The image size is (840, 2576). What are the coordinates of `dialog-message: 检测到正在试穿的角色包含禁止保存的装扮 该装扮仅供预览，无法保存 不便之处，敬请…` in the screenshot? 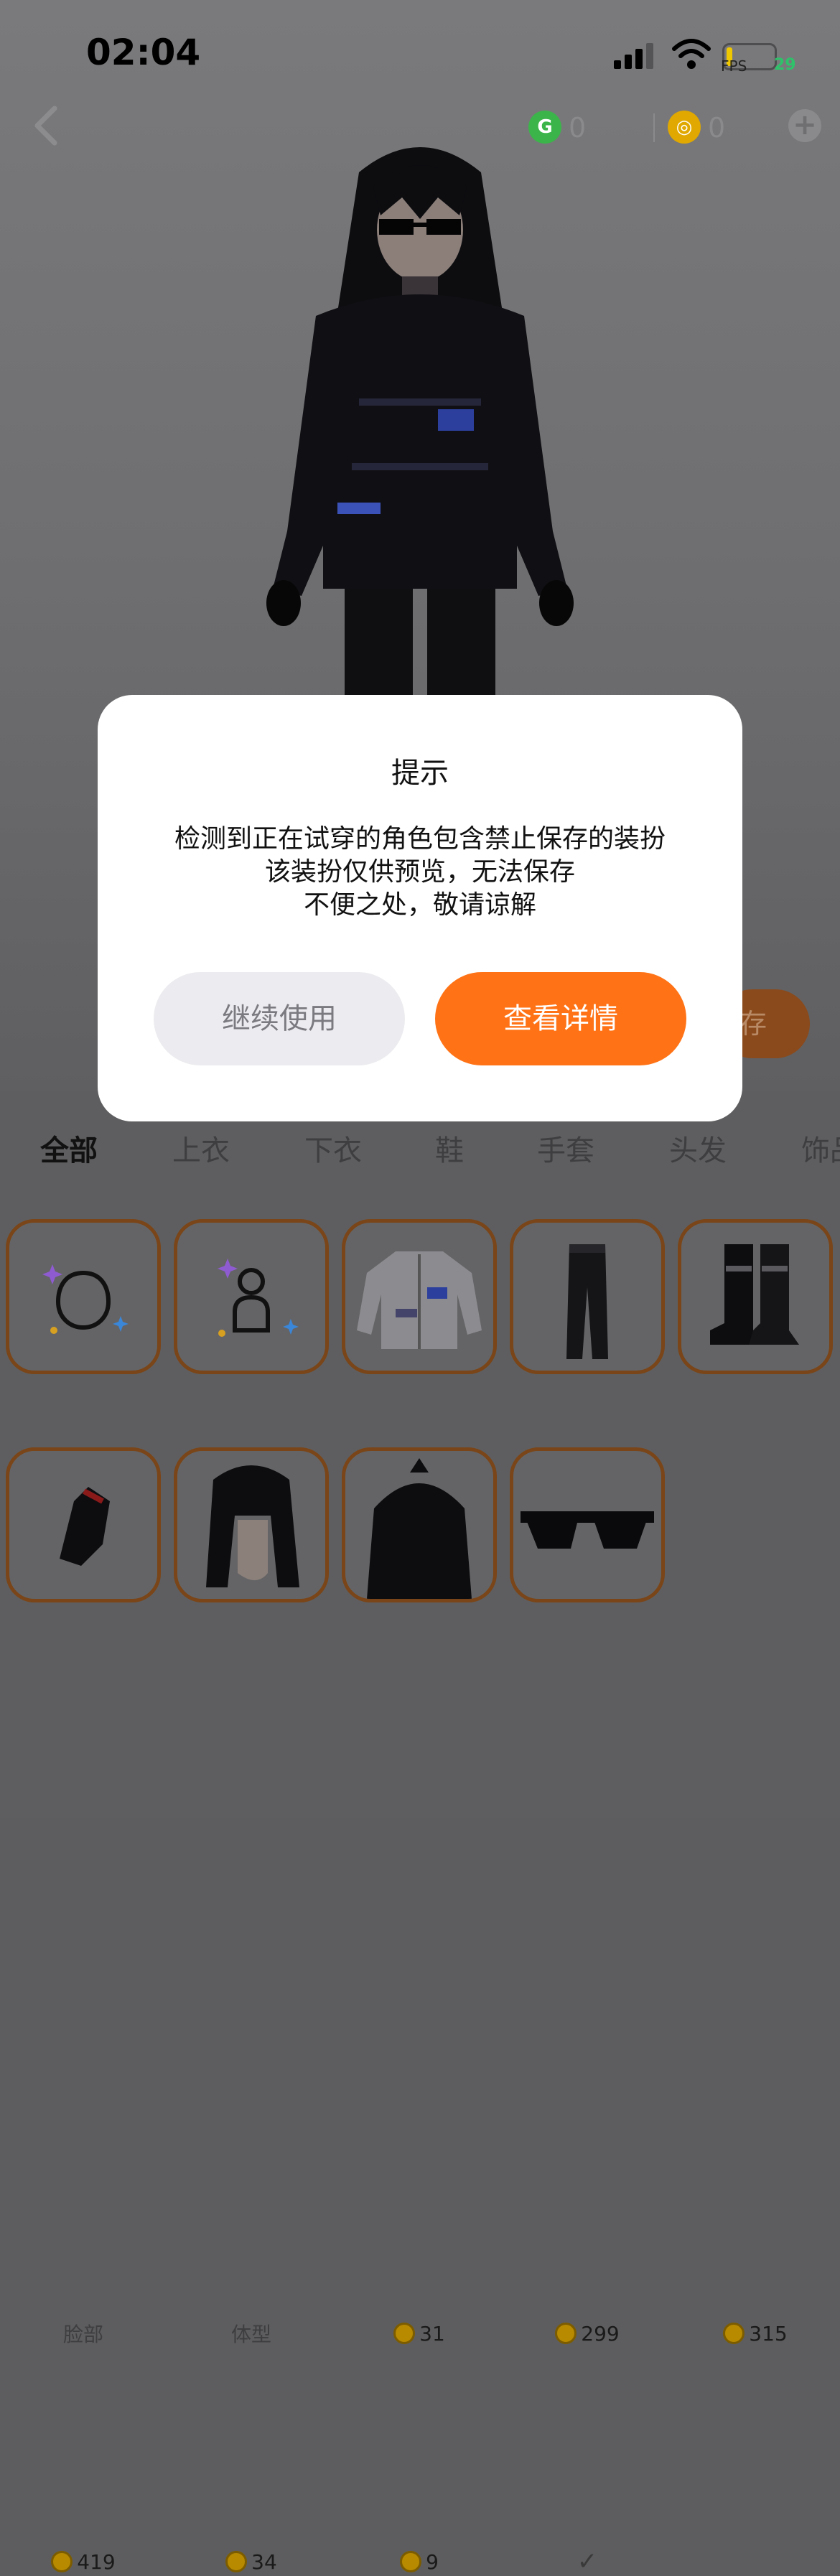 It's located at (420, 872).